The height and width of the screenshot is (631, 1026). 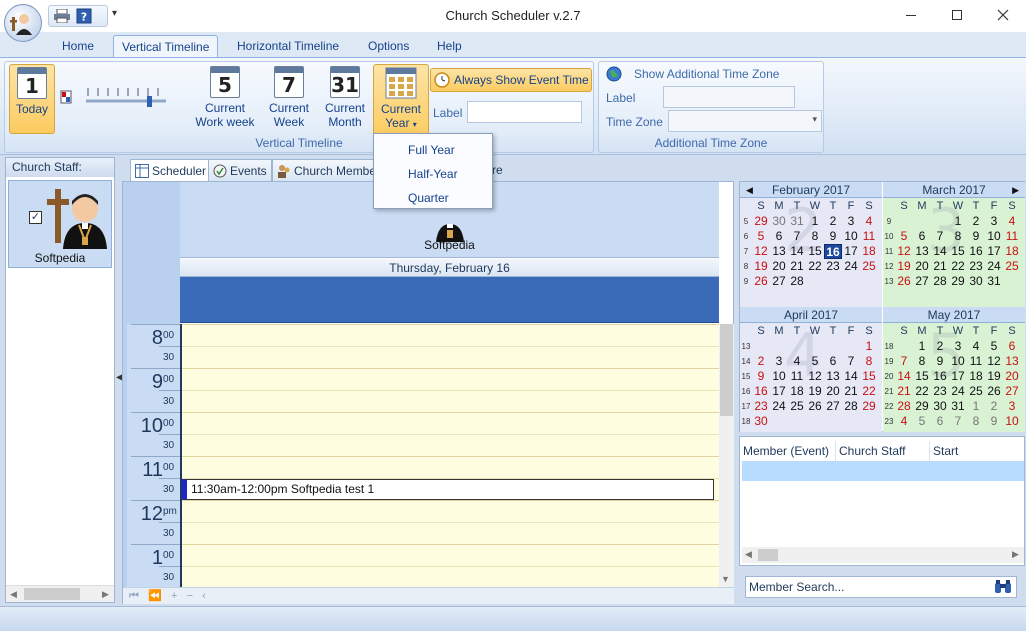 What do you see at coordinates (524, 112) in the screenshot?
I see `label-input` at bounding box center [524, 112].